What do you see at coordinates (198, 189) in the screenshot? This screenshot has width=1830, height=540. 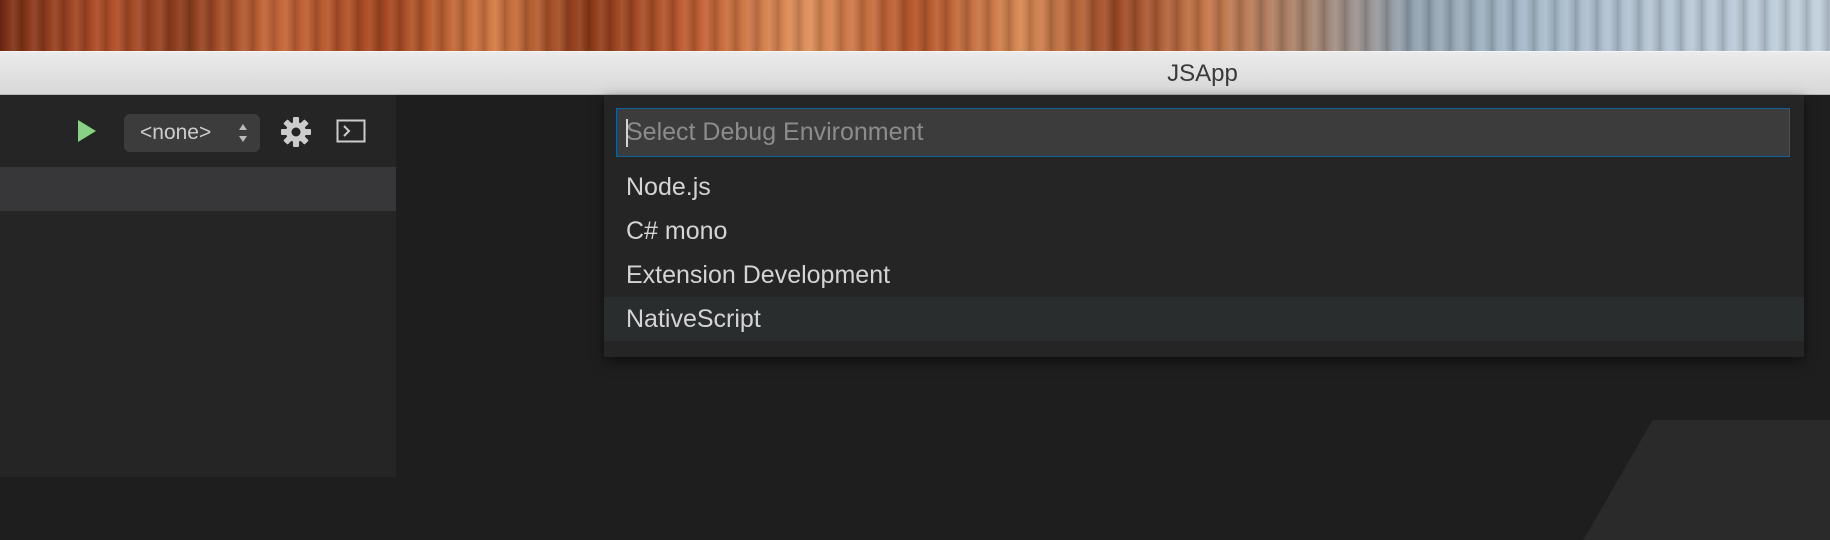 I see `sidebar-section-header` at bounding box center [198, 189].